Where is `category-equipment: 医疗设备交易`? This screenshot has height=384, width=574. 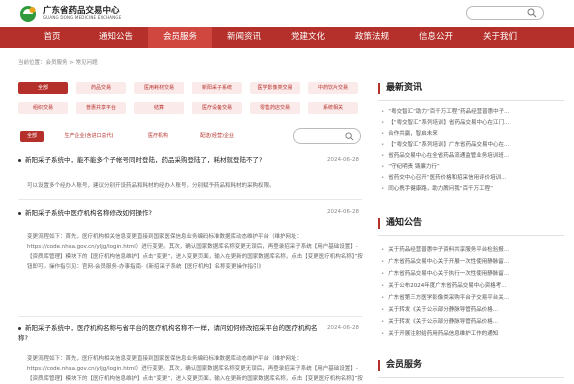 category-equipment: 医疗设备交易 is located at coordinates (217, 108).